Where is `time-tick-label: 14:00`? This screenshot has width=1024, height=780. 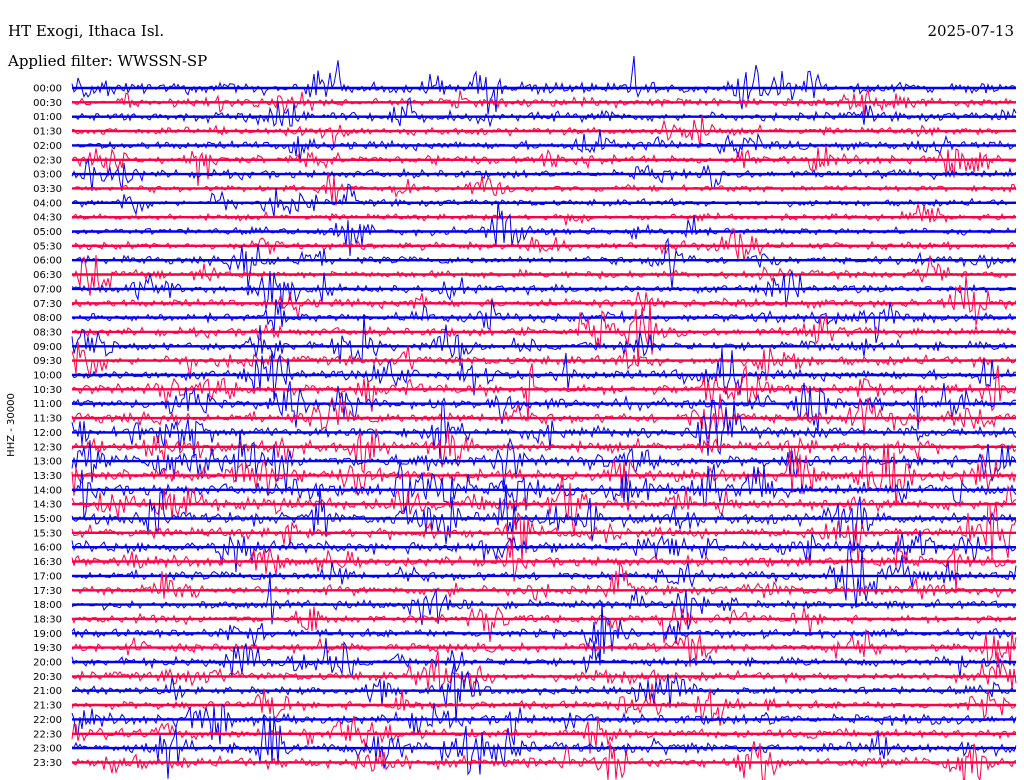
time-tick-label: 14:00 is located at coordinates (47, 490).